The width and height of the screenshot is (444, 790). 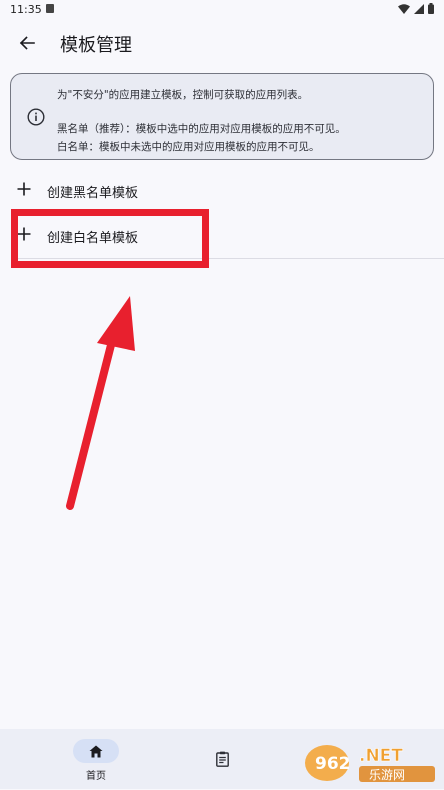 What do you see at coordinates (188, 147) in the screenshot?
I see `info-text-whitelist: 白名单：模板中未选中的应用对应用模板的应用不可见。` at bounding box center [188, 147].